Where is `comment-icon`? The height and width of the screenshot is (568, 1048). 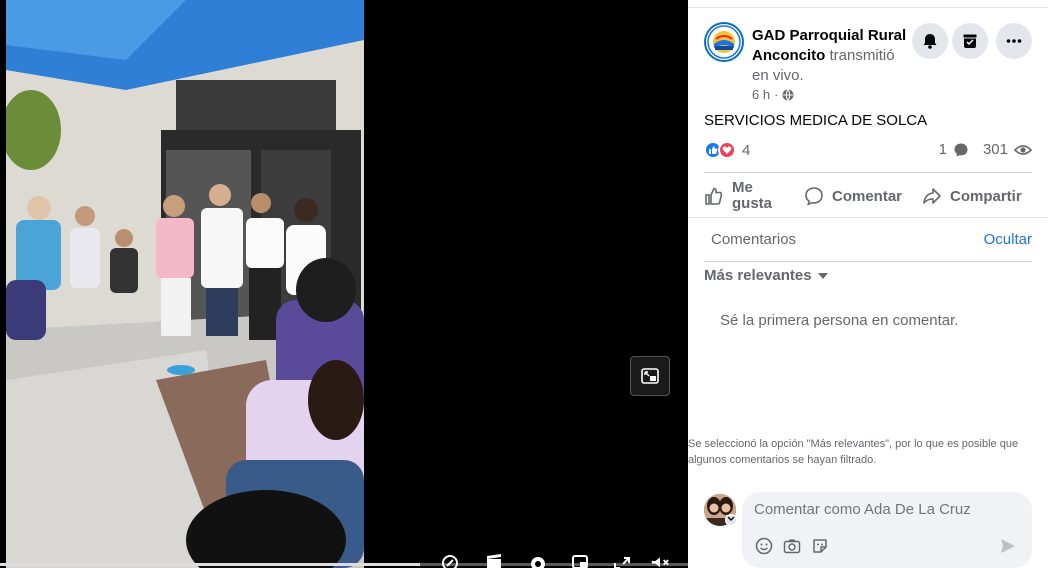 comment-icon is located at coordinates (961, 149).